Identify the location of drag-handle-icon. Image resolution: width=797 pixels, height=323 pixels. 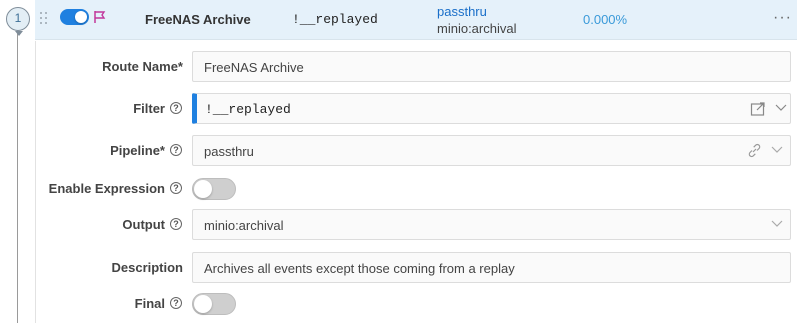
(44, 20).